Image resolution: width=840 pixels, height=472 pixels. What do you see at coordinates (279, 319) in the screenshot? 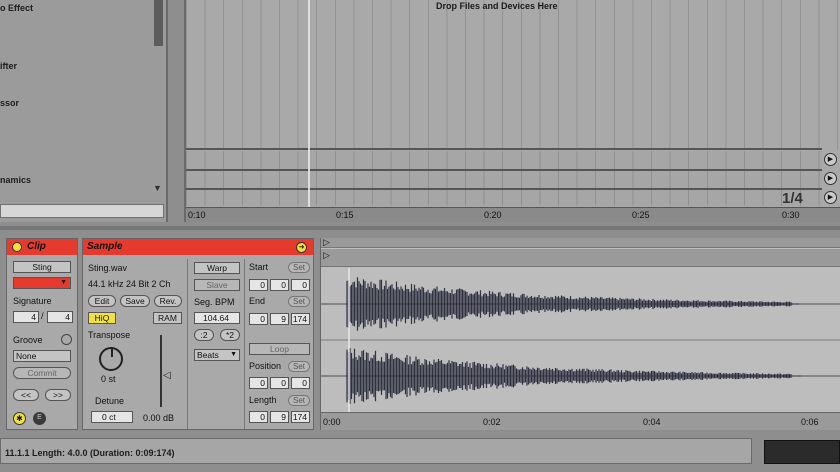
I see `end-beat: 9` at bounding box center [279, 319].